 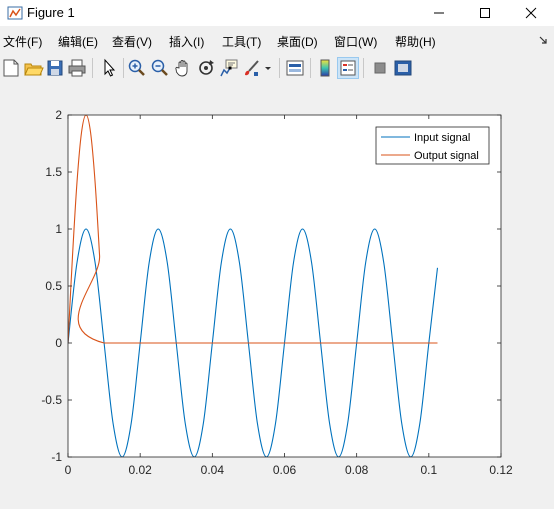 I want to click on legend-label-input: Input signal, so click(x=442, y=138).